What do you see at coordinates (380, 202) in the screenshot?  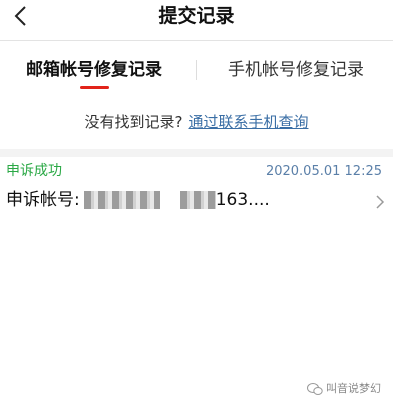 I see `chevron-right-icon` at bounding box center [380, 202].